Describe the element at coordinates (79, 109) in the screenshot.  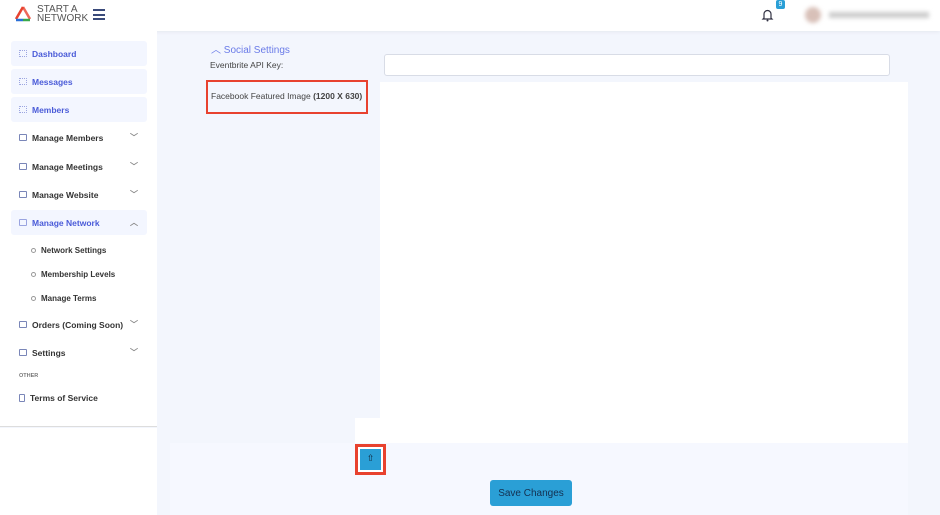
I see `sidebar-item-members: Members` at that location.